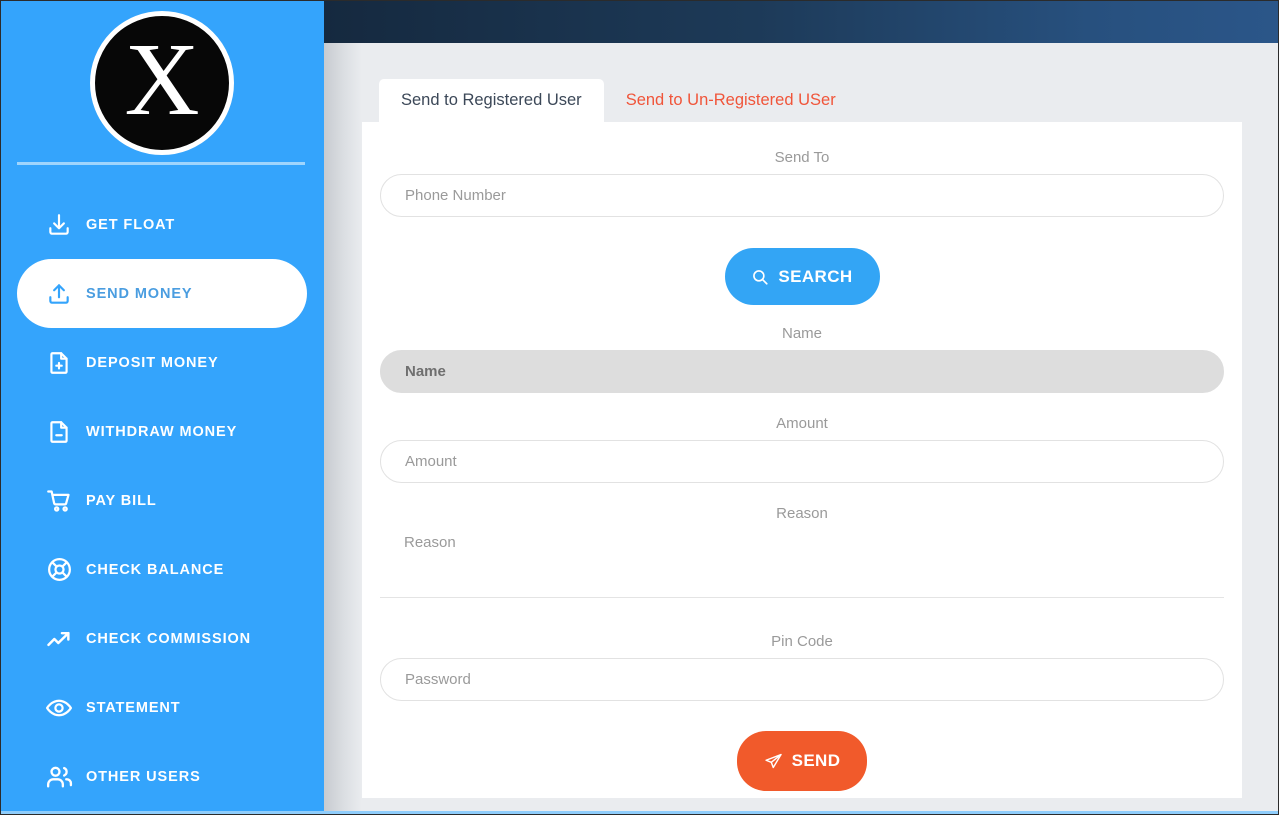 This screenshot has width=1279, height=815. What do you see at coordinates (760, 277) in the screenshot?
I see `search-icon` at bounding box center [760, 277].